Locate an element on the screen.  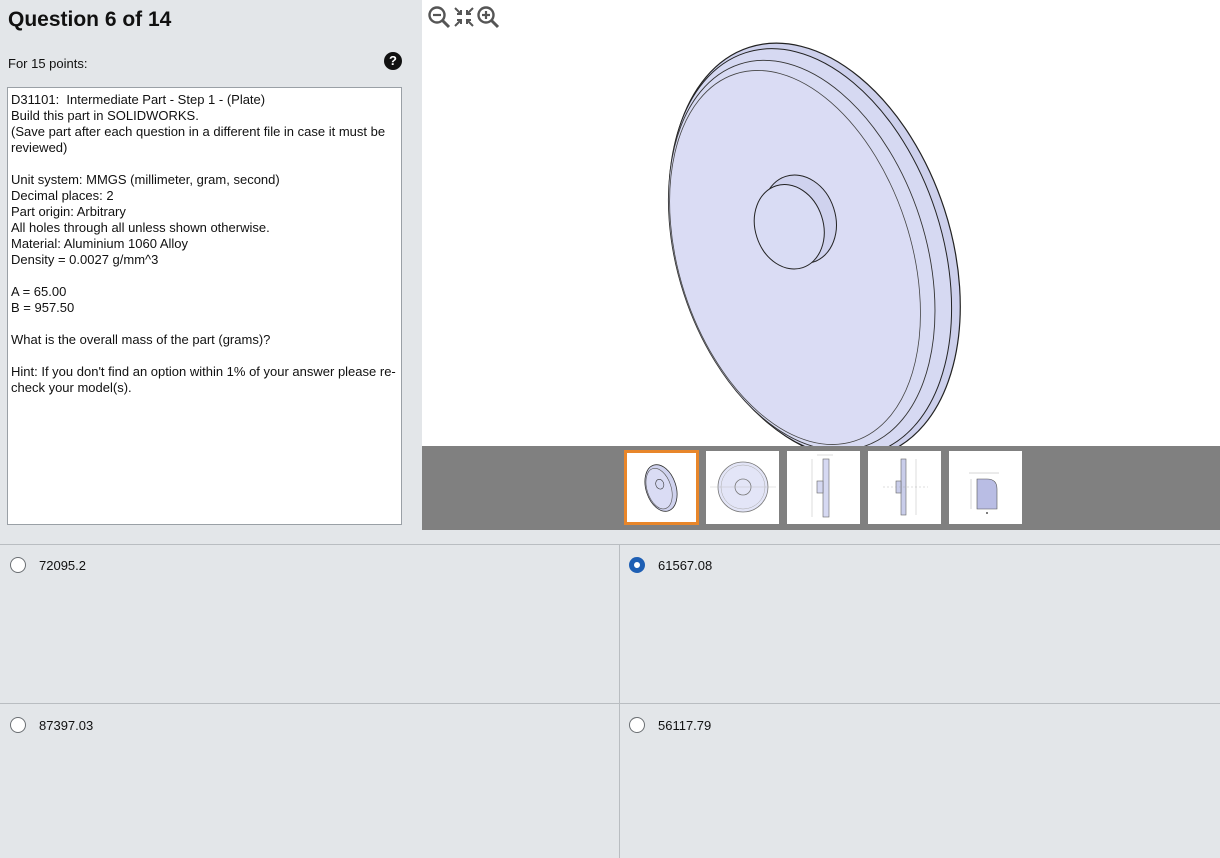
front-view-thumb-icon is located at coordinates (743, 487).